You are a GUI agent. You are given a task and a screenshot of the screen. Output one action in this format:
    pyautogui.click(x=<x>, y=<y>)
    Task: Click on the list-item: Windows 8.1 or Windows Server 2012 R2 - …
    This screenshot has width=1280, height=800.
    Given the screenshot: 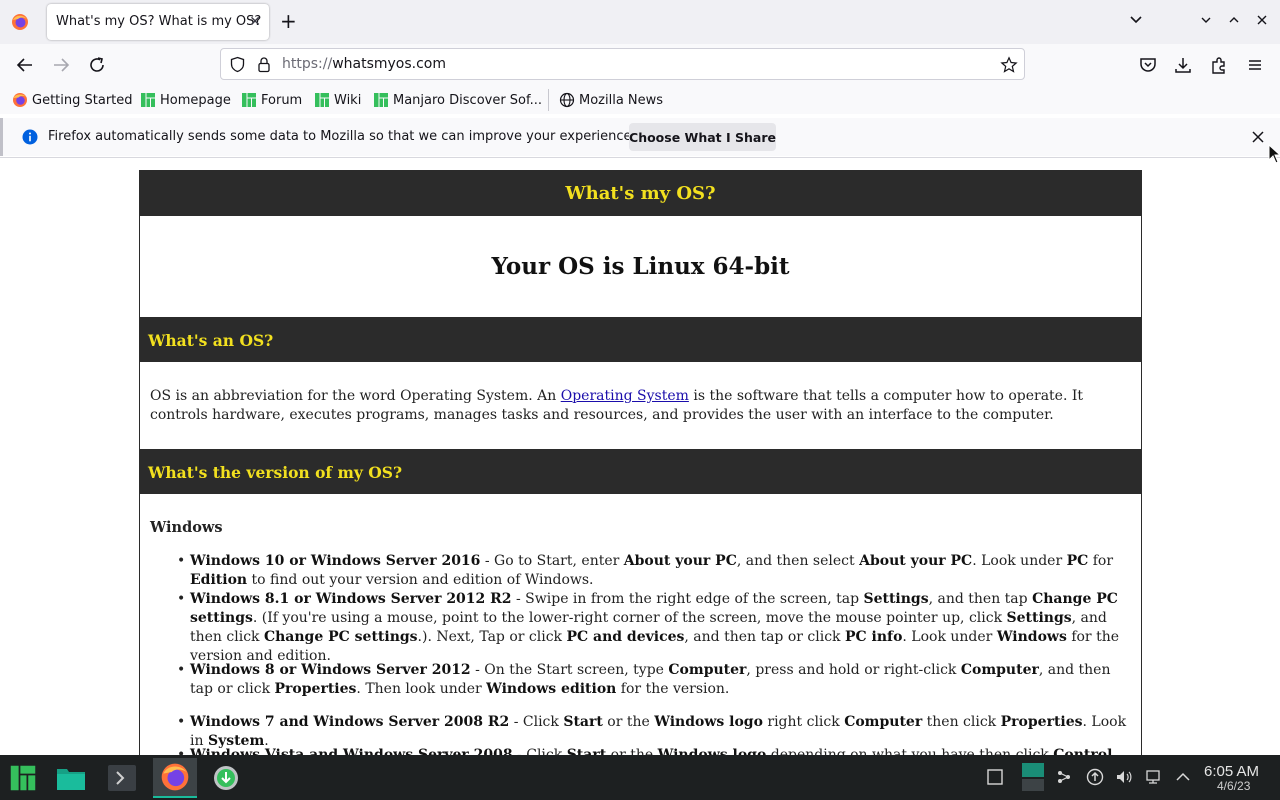 What is the action you would take?
    pyautogui.click(x=653, y=628)
    